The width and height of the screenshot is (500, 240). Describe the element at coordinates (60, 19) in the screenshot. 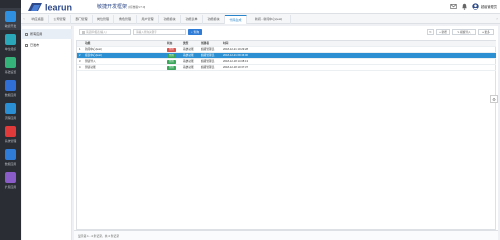

I see `tab-2: 公司管理` at that location.